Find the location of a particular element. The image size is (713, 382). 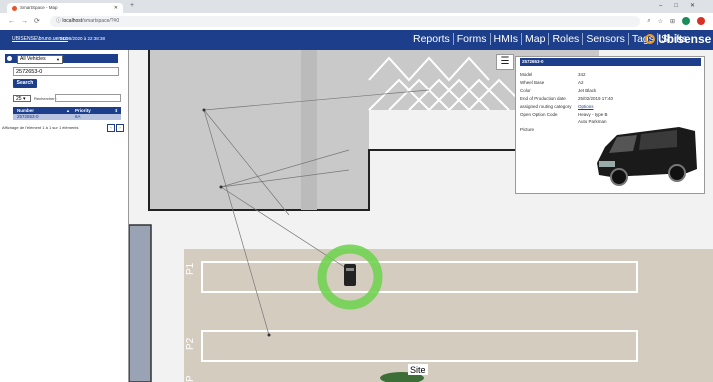

field-label: Open Option Code is located at coordinates (539, 114).